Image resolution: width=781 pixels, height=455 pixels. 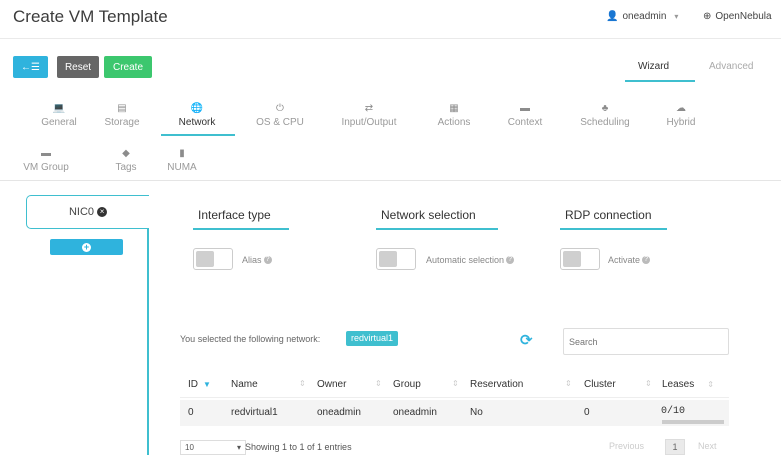 What do you see at coordinates (681, 115) in the screenshot?
I see `tab-hybrid: ☁ Hybrid` at bounding box center [681, 115].